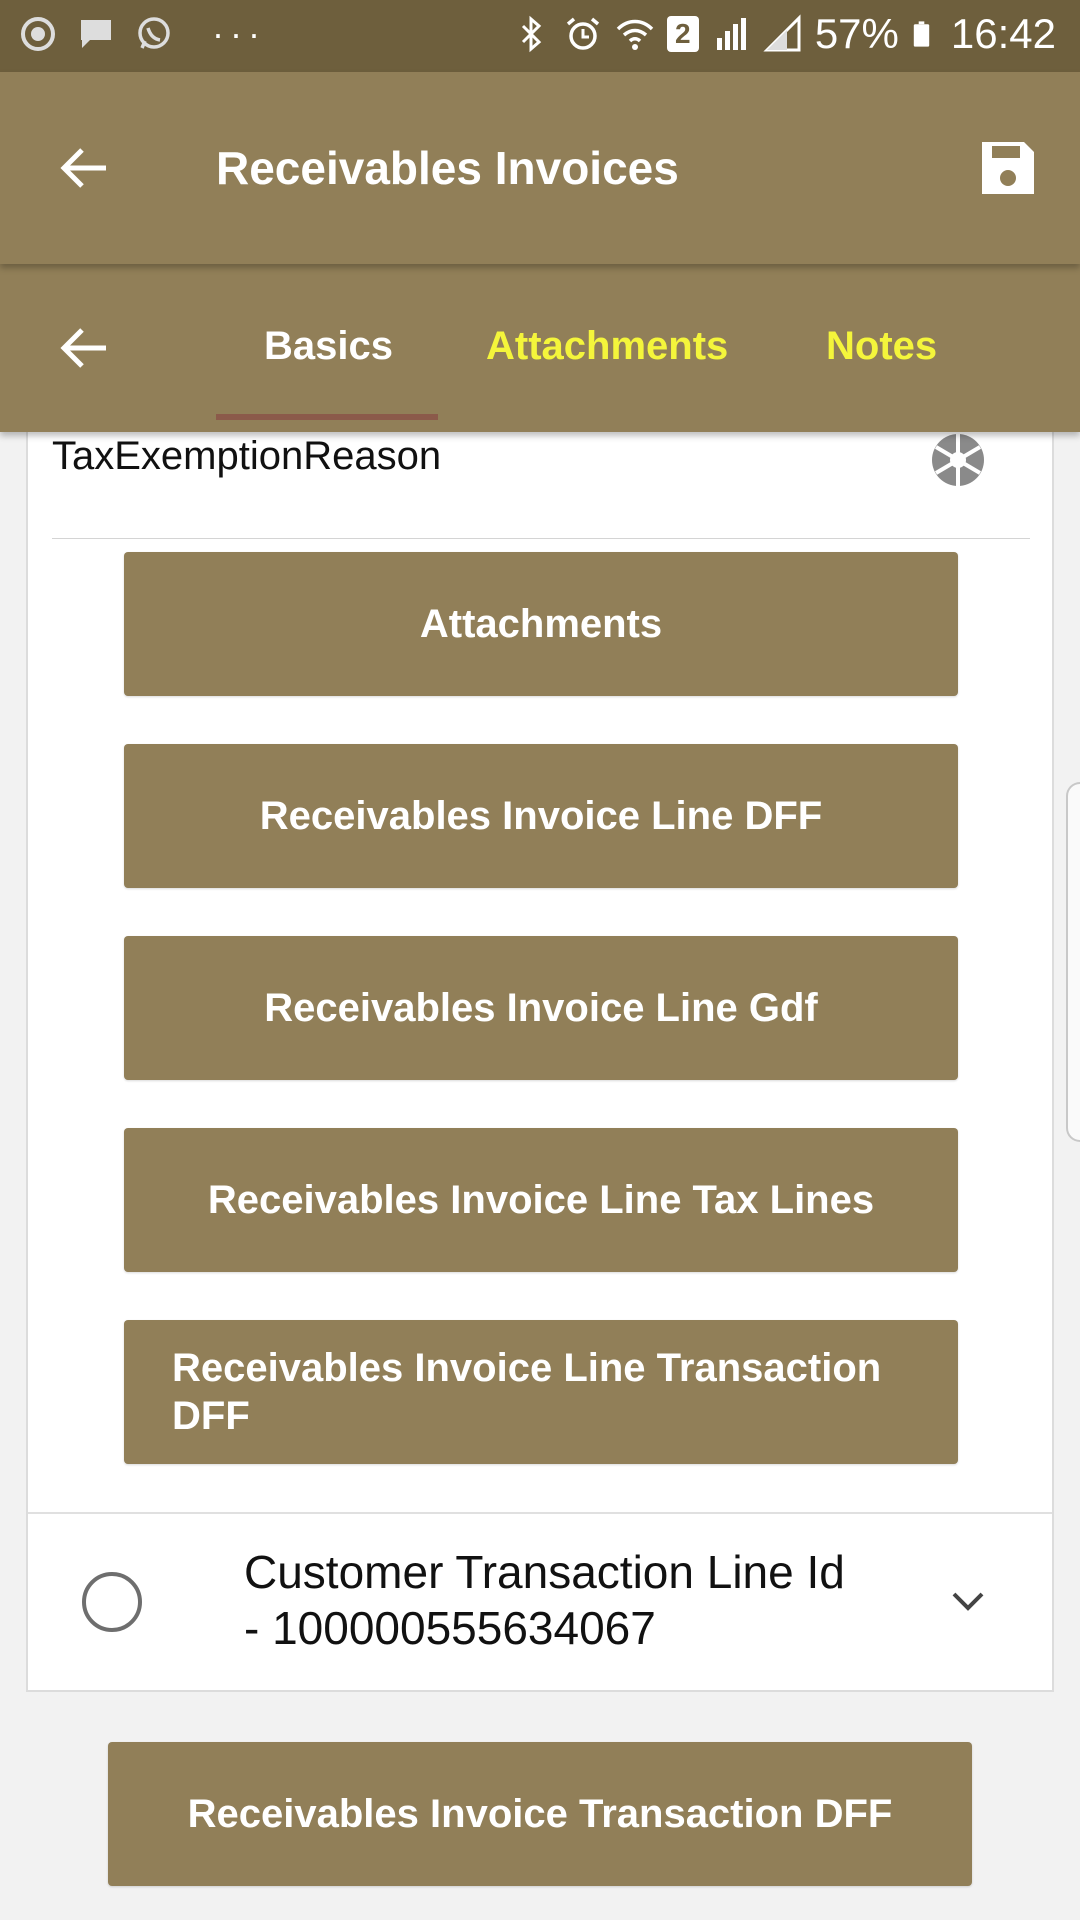 The image size is (1080, 1920). Describe the element at coordinates (1073, 962) in the screenshot. I see `scroll-edge-handle` at that location.